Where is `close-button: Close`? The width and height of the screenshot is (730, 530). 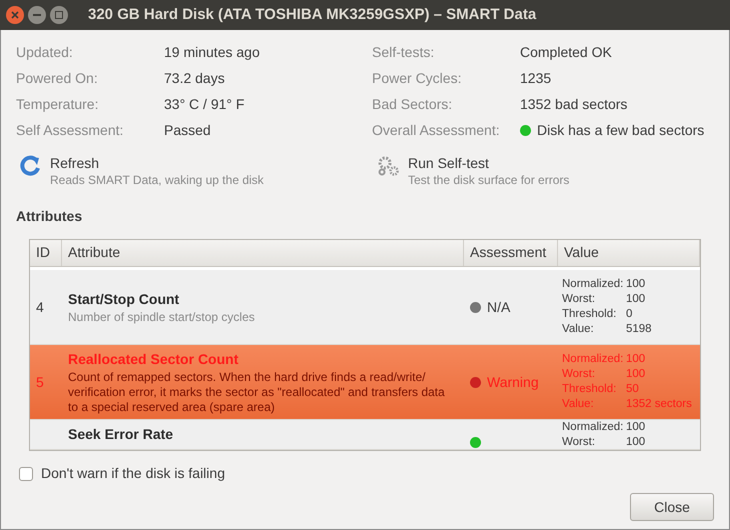
close-button: Close is located at coordinates (672, 507).